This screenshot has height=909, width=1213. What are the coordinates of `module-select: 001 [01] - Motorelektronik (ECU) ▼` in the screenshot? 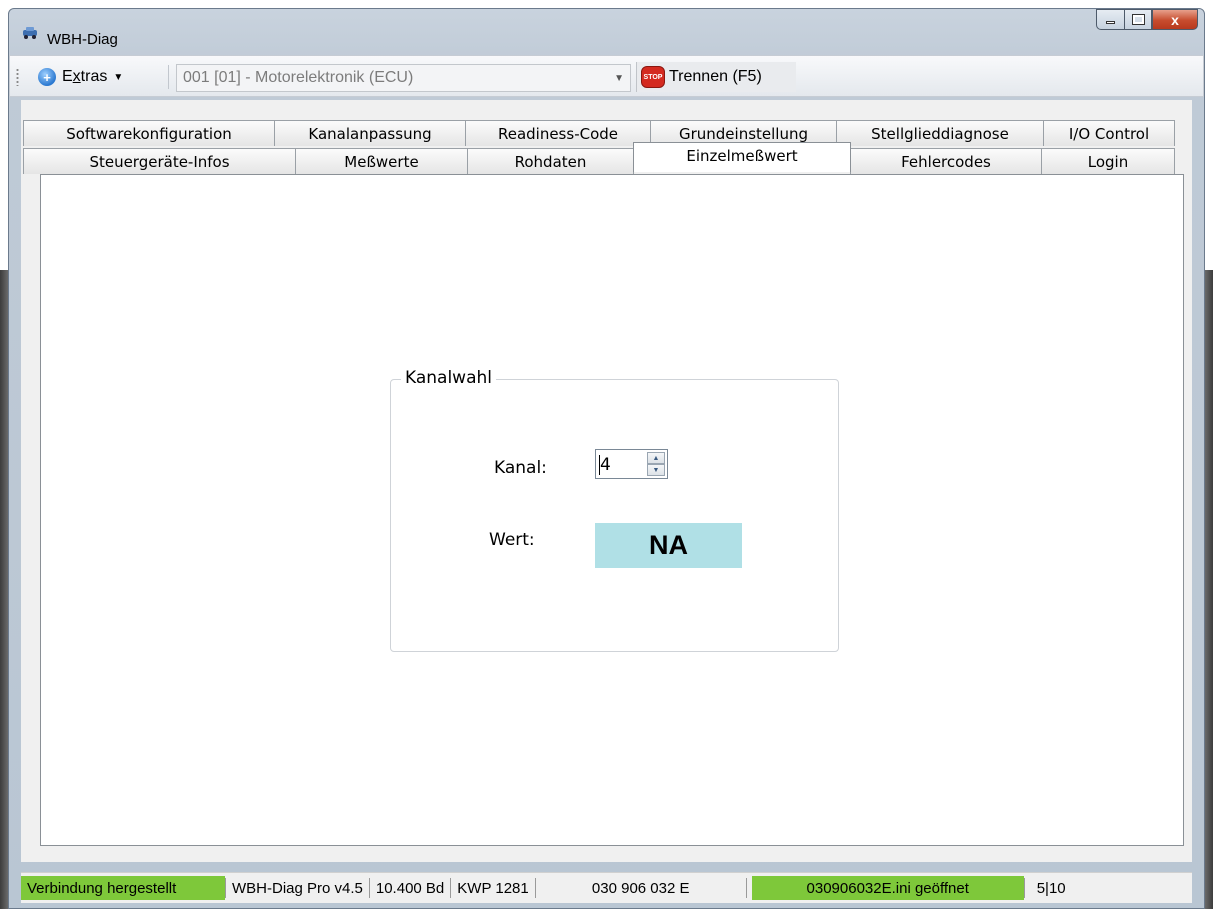 It's located at (403, 78).